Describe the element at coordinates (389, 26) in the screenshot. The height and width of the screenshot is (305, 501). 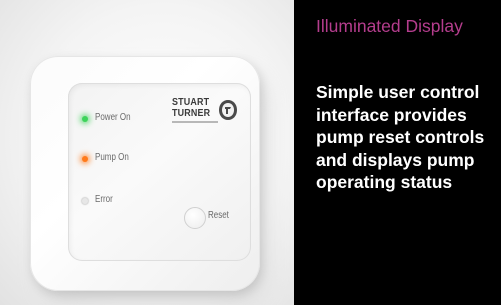
I see `section-heading: Illuminated Display` at that location.